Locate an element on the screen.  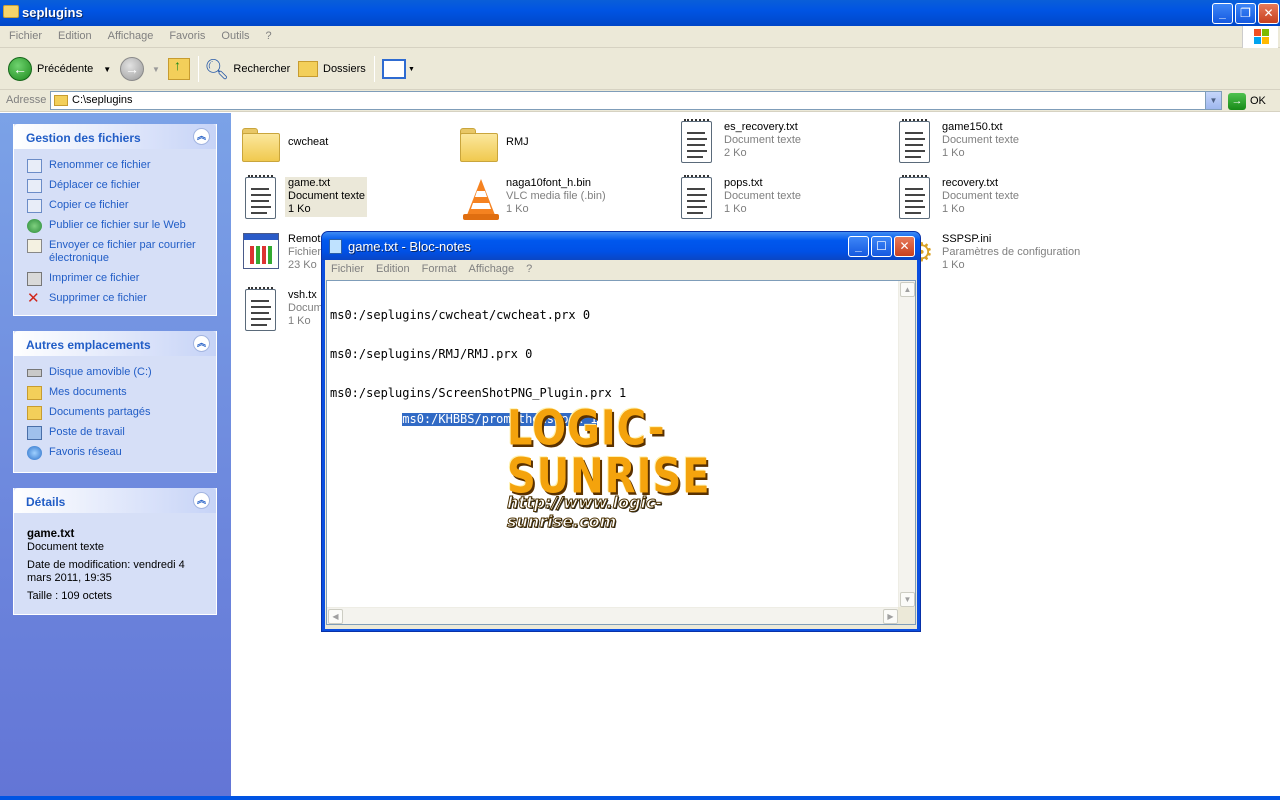
views-icon is located at coordinates (394, 69).